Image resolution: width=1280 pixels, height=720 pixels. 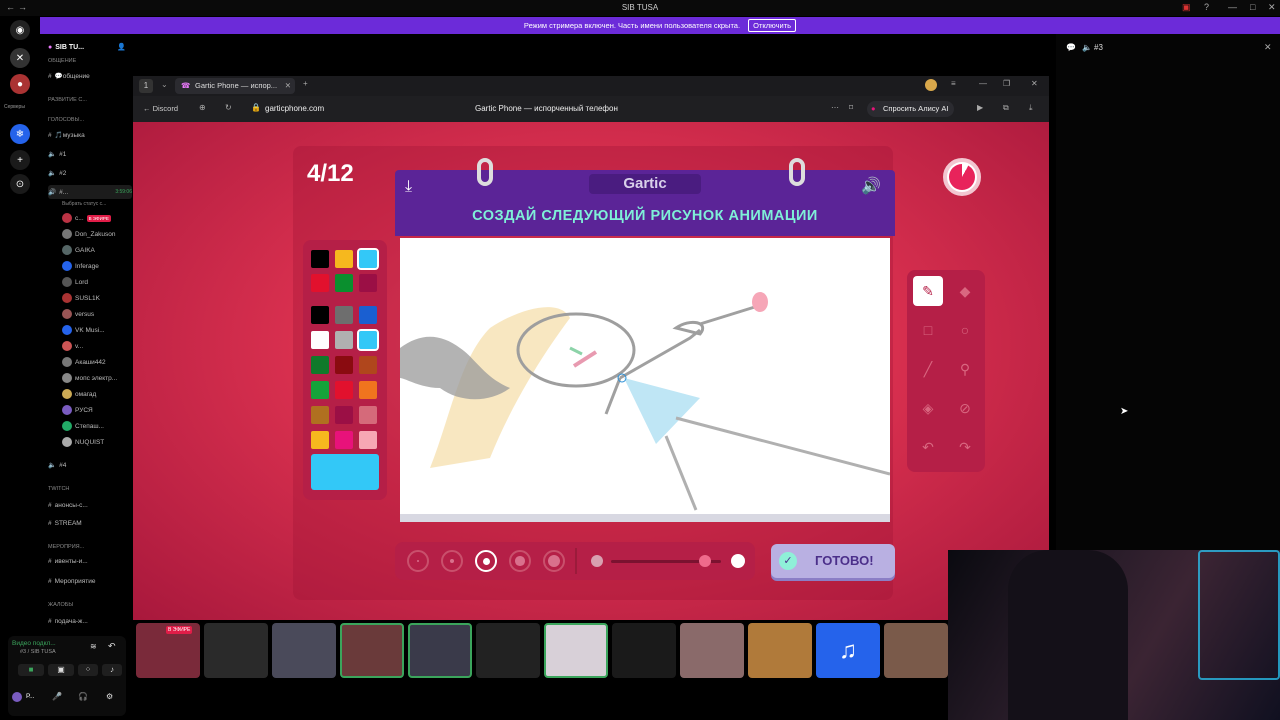 I want to click on play-icon: ▶, so click(x=980, y=107).